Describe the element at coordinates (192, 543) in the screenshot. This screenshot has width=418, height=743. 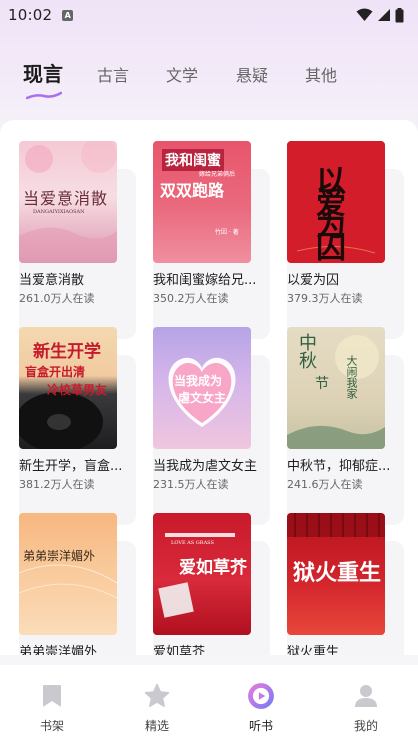
I see `cover-subtitle: LOVE AS GRASS` at that location.